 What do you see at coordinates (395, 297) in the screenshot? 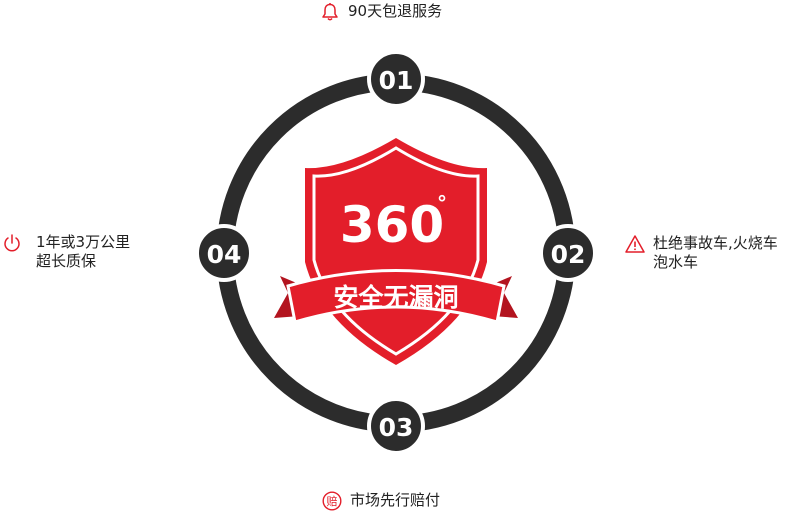
I see `banner-text: 安全无漏洞` at bounding box center [395, 297].